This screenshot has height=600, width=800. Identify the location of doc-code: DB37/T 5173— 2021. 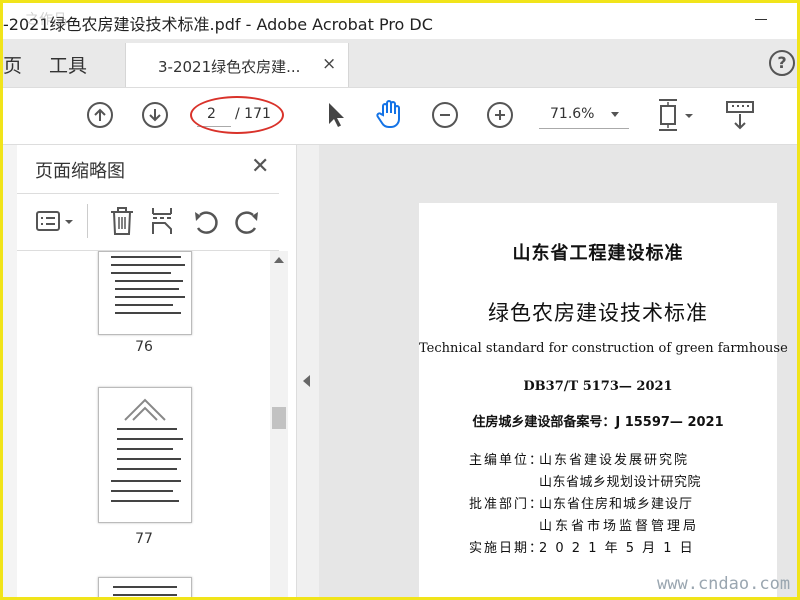
(598, 386).